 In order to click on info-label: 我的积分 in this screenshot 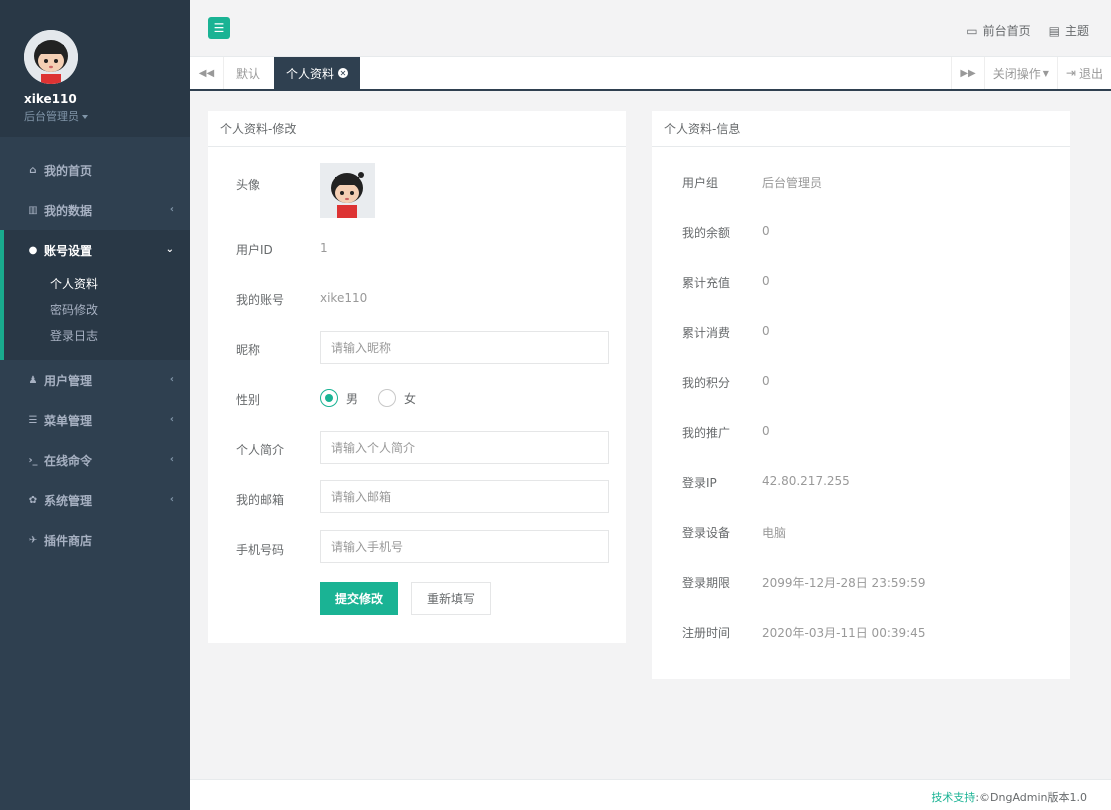, I will do `click(706, 383)`.